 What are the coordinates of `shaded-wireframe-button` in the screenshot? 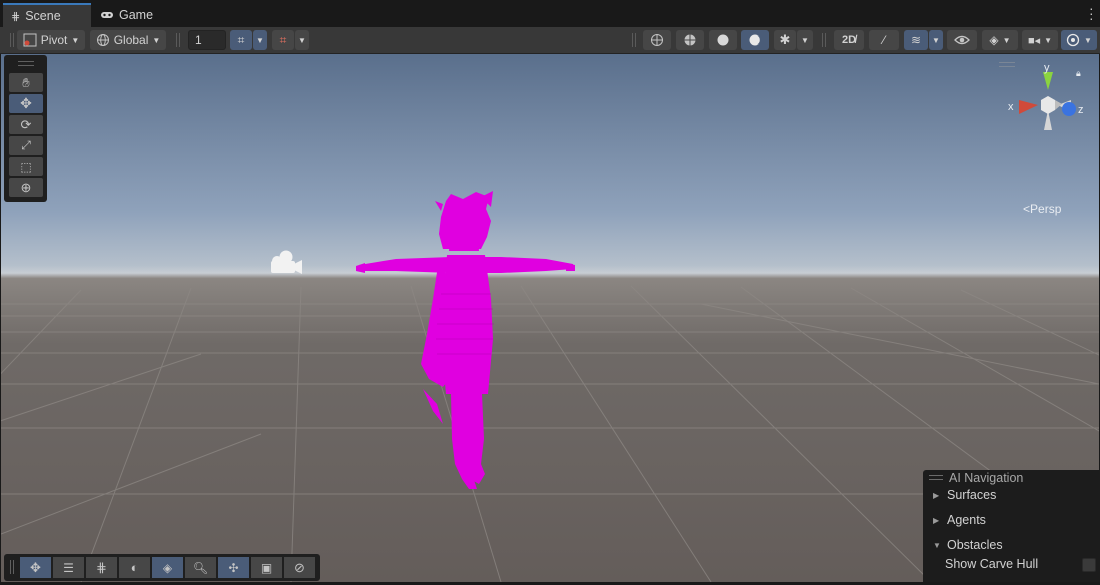 It's located at (690, 40).